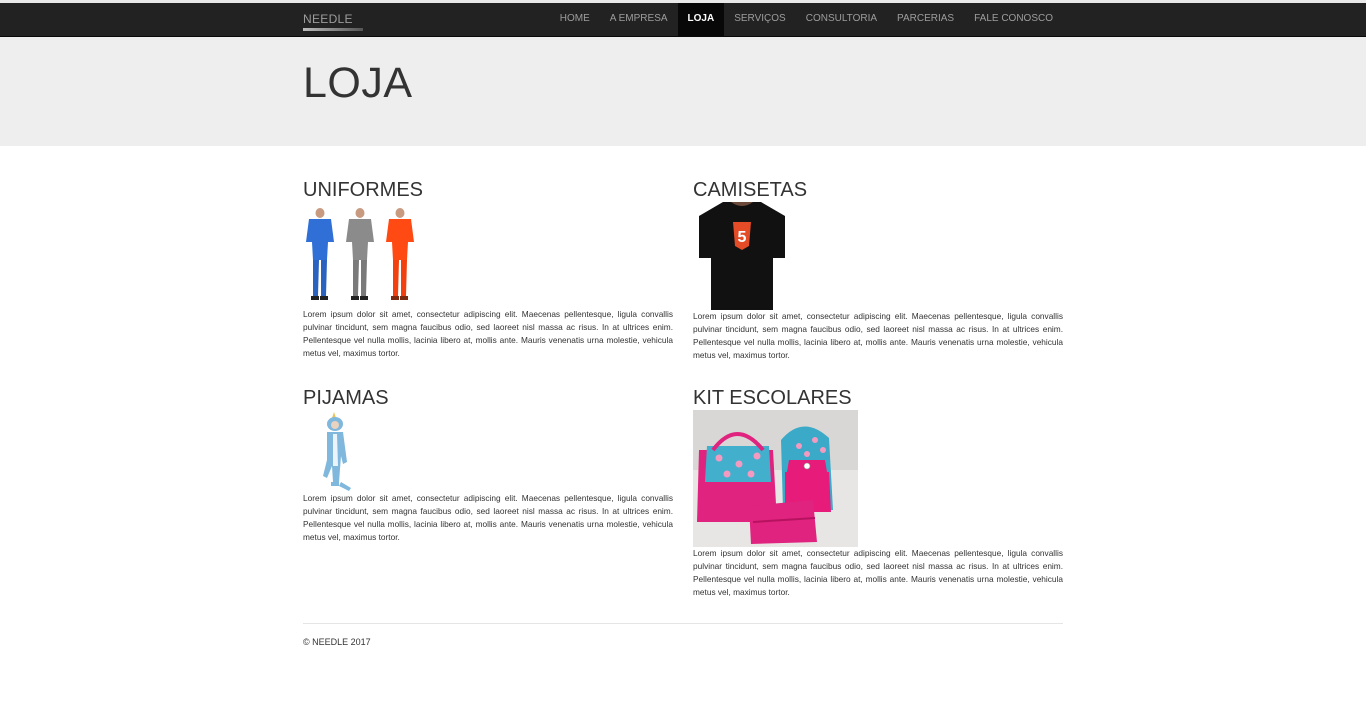 This screenshot has width=1366, height=714. Describe the element at coordinates (701, 19) in the screenshot. I see `nav-item-loja: LOJA` at that location.